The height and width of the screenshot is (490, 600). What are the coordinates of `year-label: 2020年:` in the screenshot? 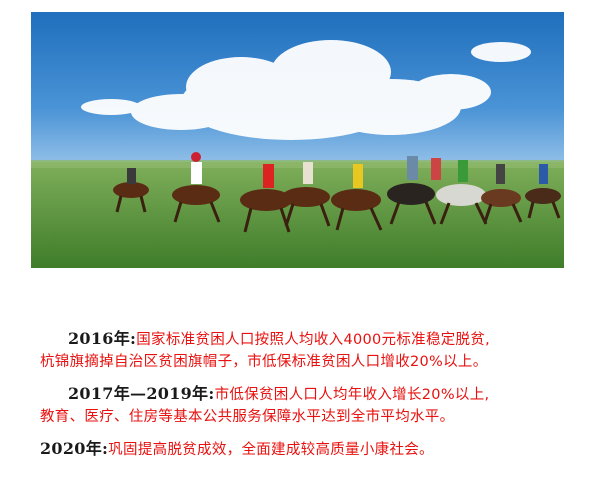 It's located at (74, 448).